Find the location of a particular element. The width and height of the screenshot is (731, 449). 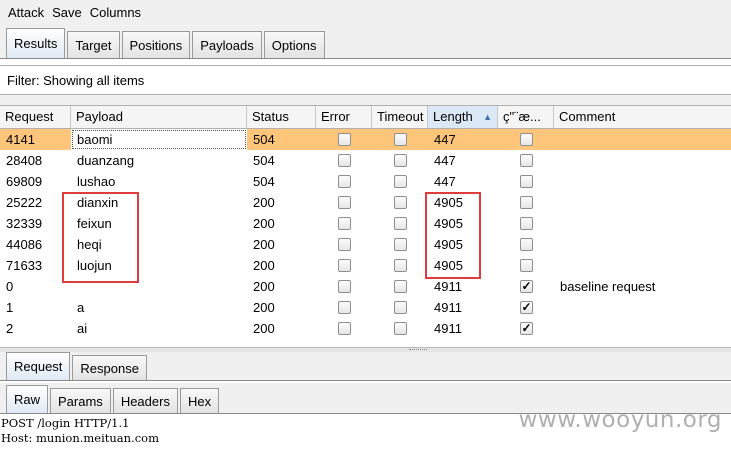

cell-payload: a is located at coordinates (81, 307).